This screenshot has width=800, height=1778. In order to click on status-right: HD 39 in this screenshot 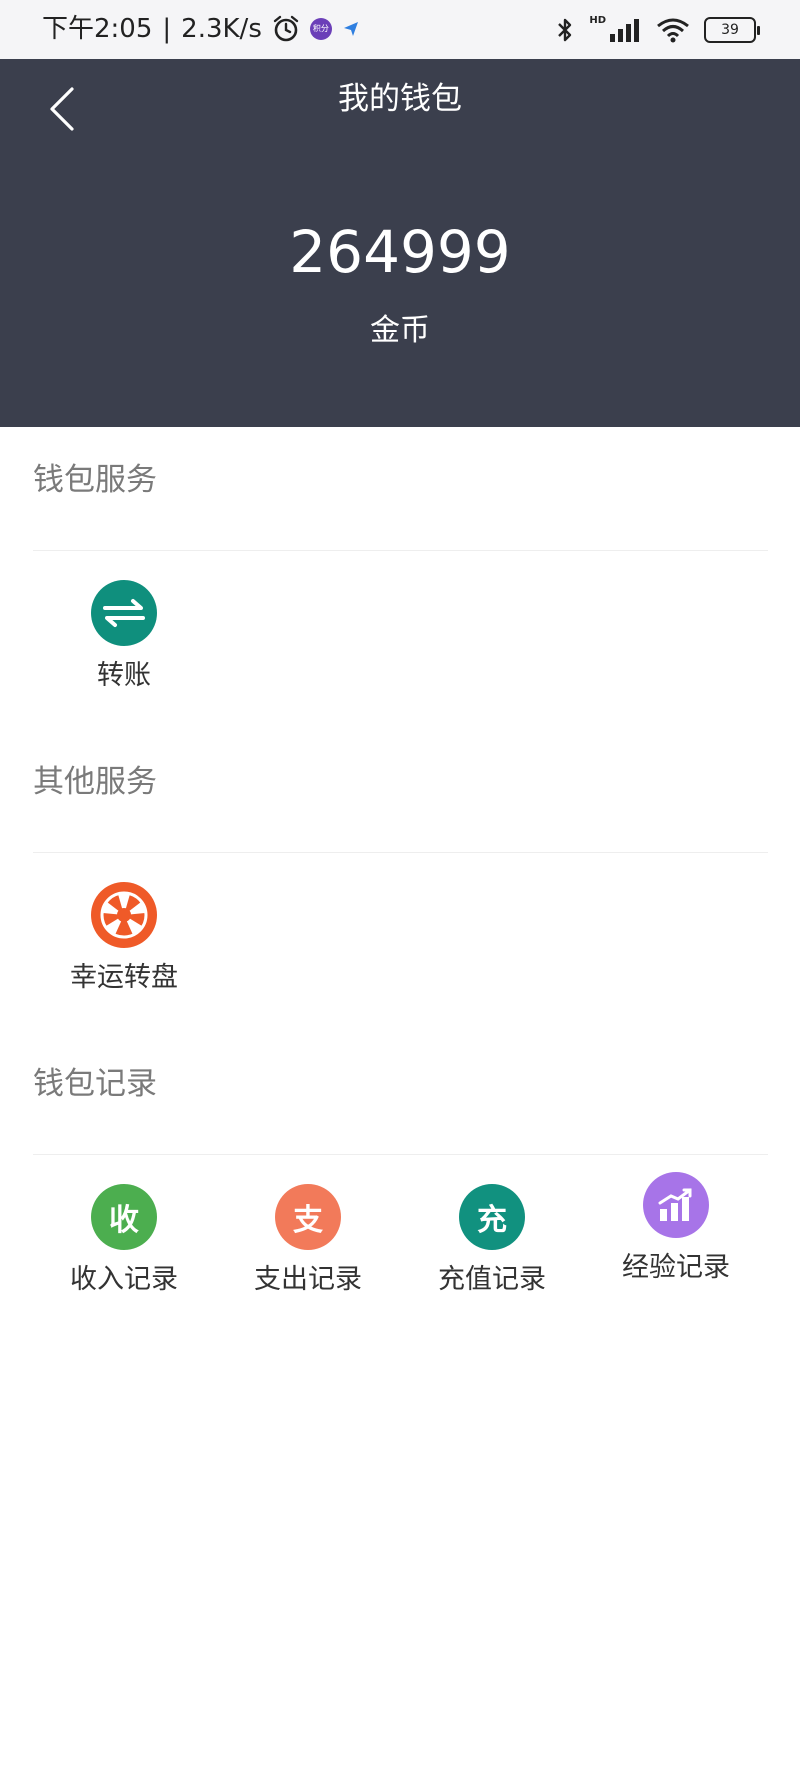, I will do `click(657, 29)`.